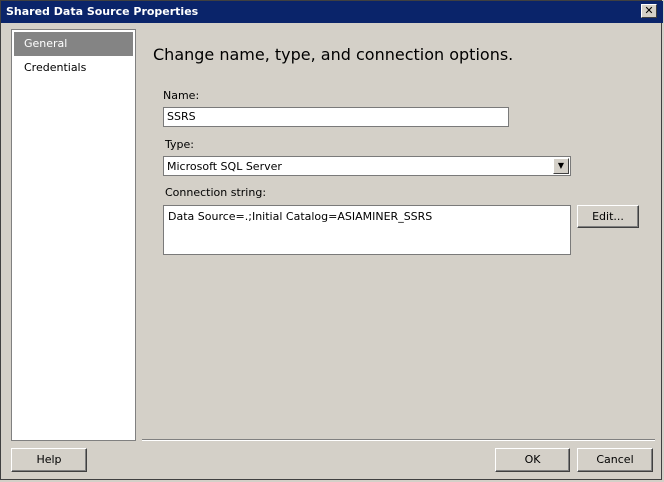 This screenshot has height=482, width=664. Describe the element at coordinates (181, 116) in the screenshot. I see `name-input-value: SSRS` at that location.